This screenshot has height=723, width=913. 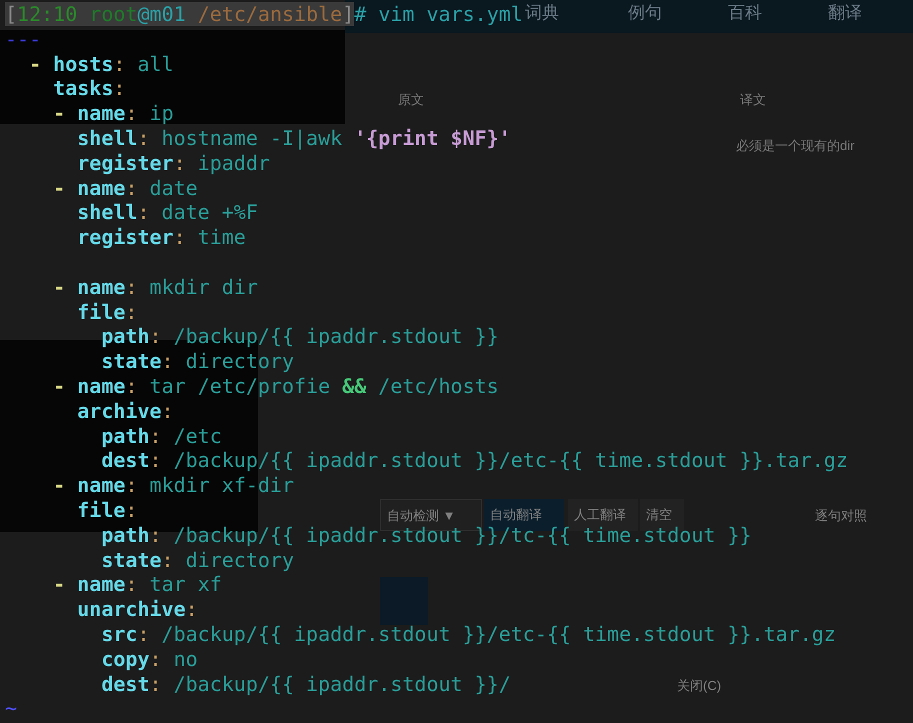 I want to click on window-tab: 例句, so click(x=645, y=13).